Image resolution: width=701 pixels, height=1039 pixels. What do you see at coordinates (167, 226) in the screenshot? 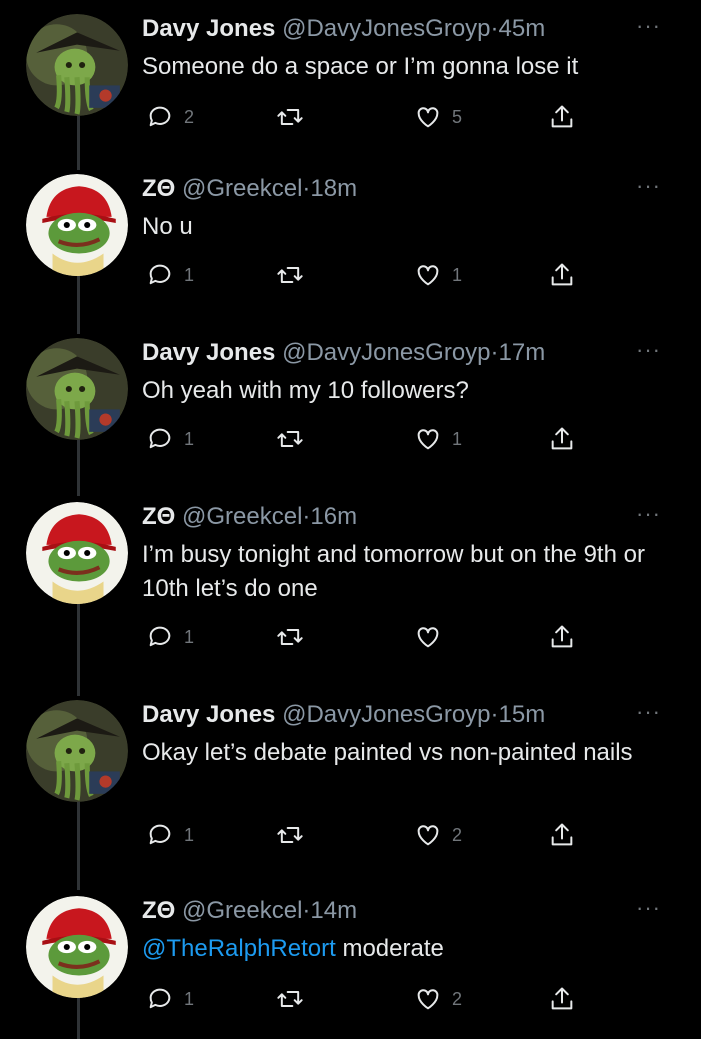
I see `tweet-body: No u` at bounding box center [167, 226].